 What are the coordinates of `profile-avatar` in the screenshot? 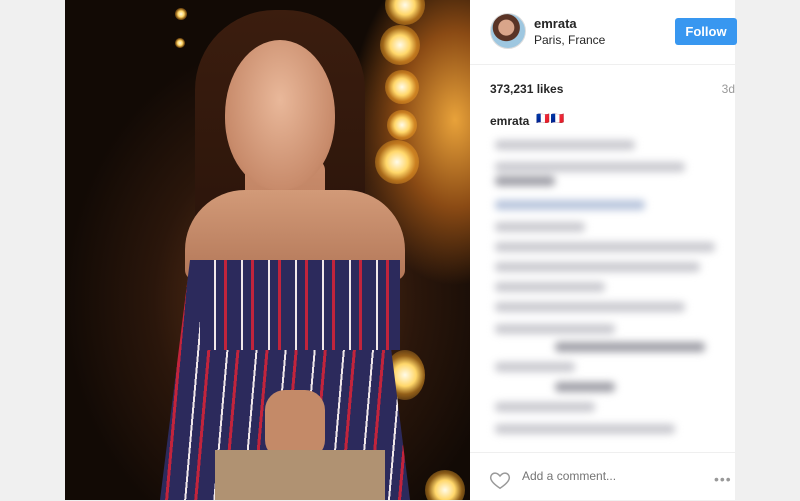 It's located at (508, 31).